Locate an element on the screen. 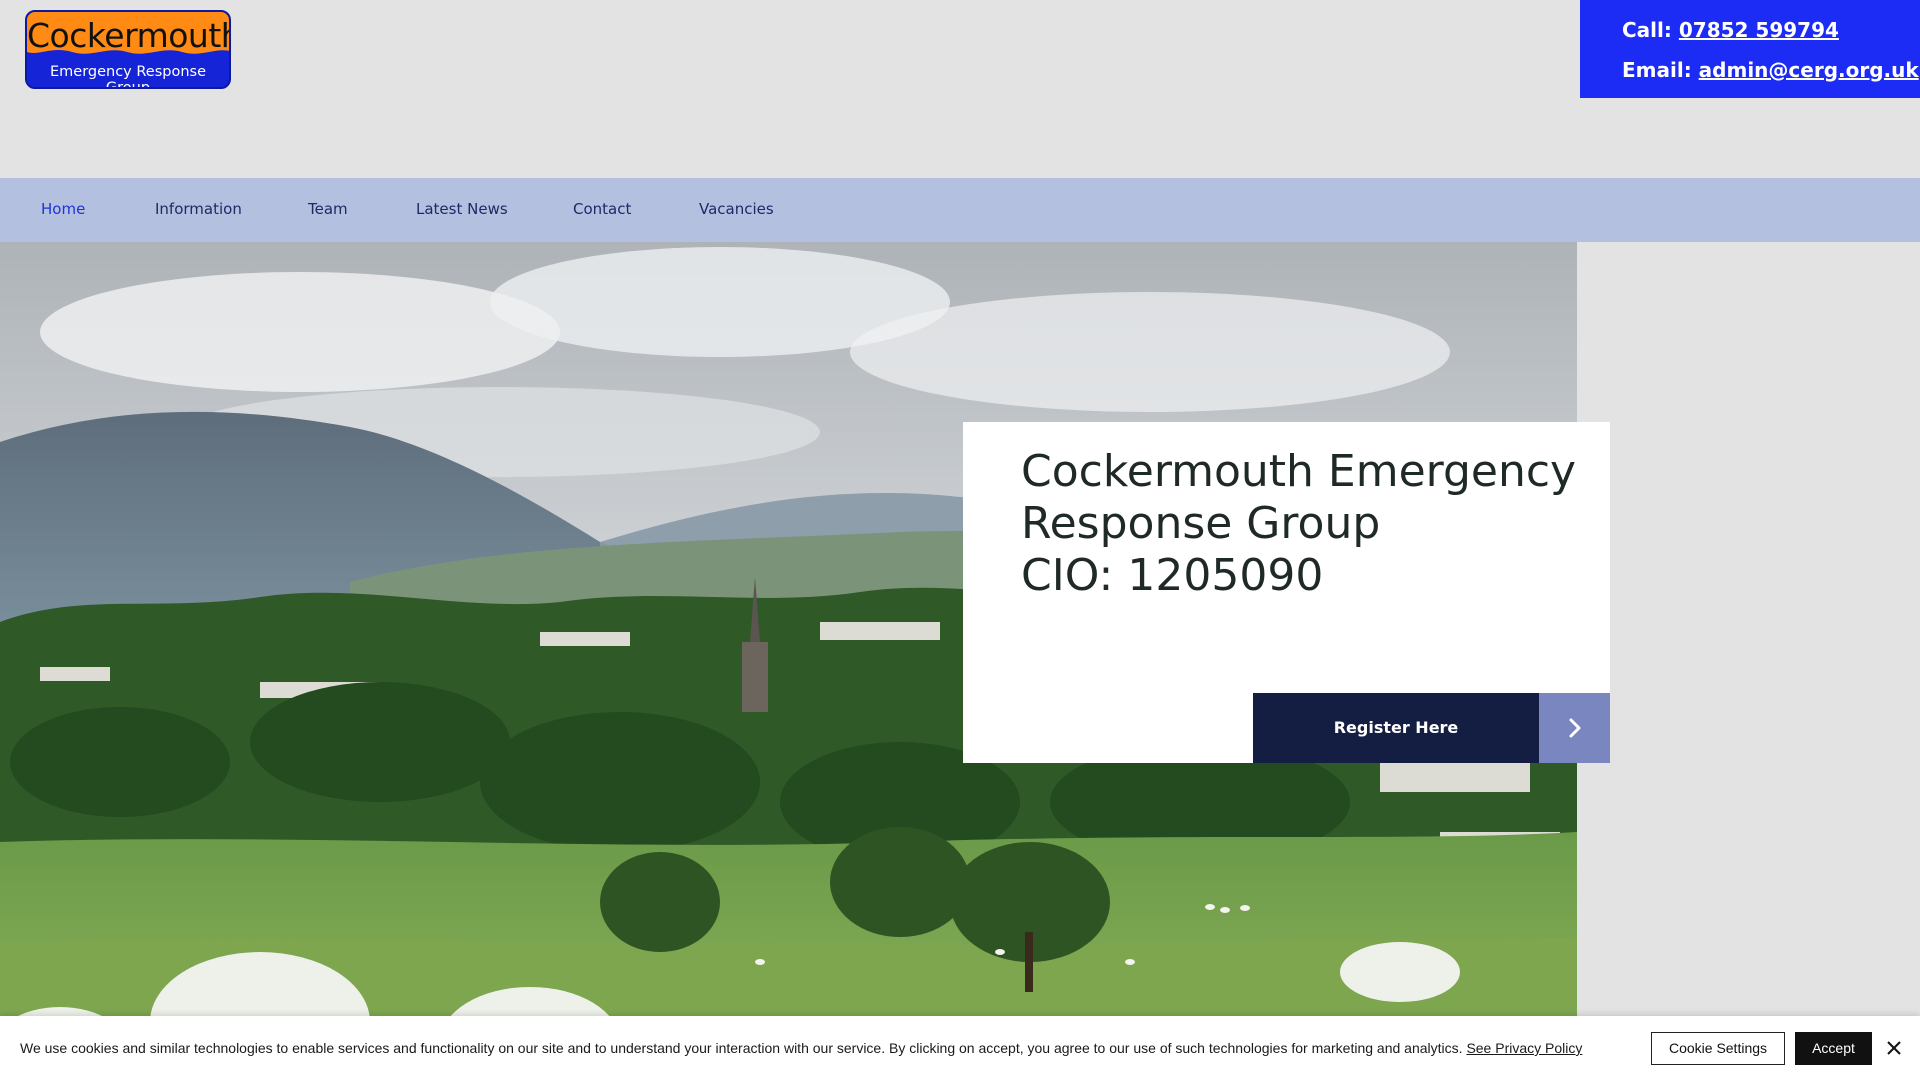 The width and height of the screenshot is (1920, 1080). nav-item-team: Team is located at coordinates (328, 209).